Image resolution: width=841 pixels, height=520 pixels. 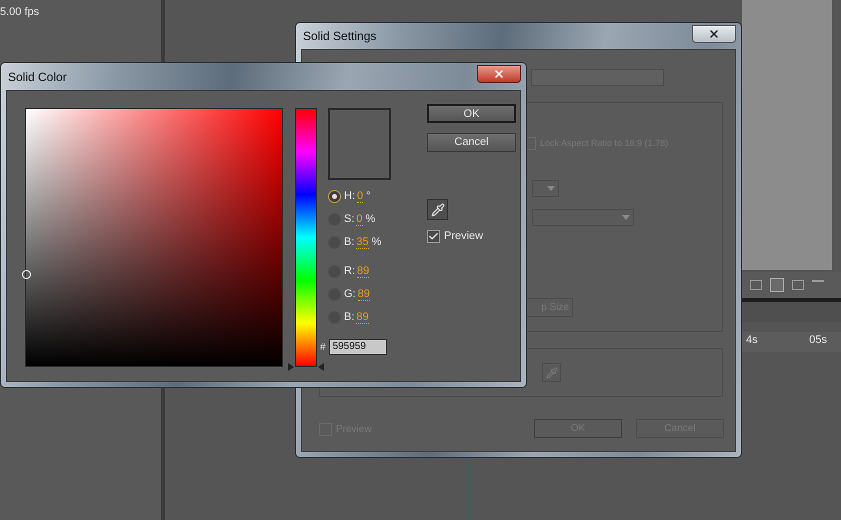 I want to click on channel-label: S:, so click(x=349, y=220).